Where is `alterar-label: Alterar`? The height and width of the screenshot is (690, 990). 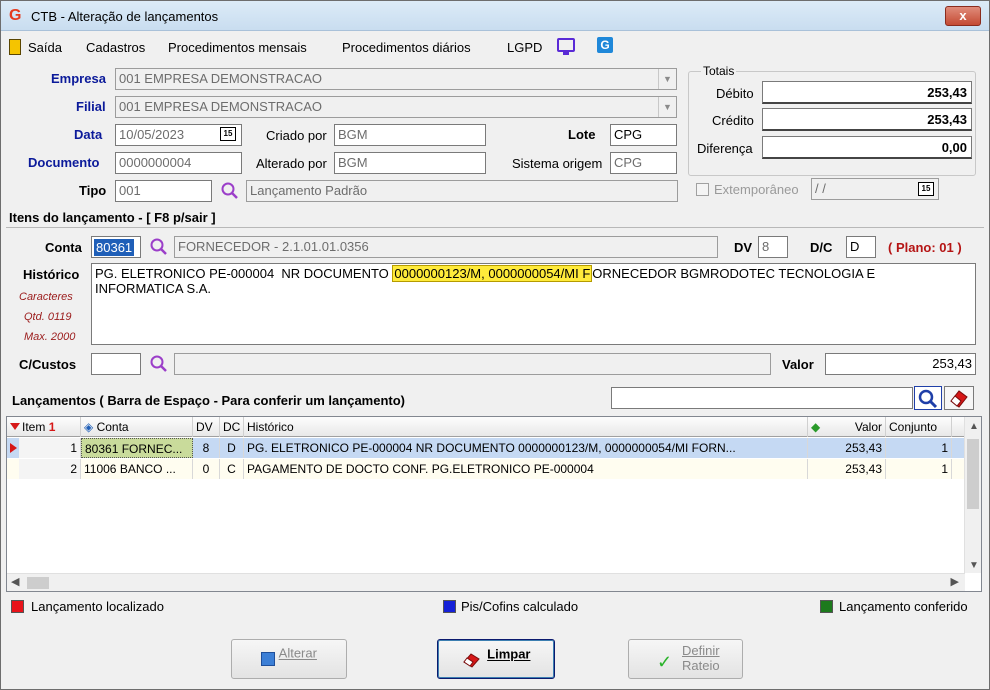 alterar-label: Alterar is located at coordinates (297, 653).